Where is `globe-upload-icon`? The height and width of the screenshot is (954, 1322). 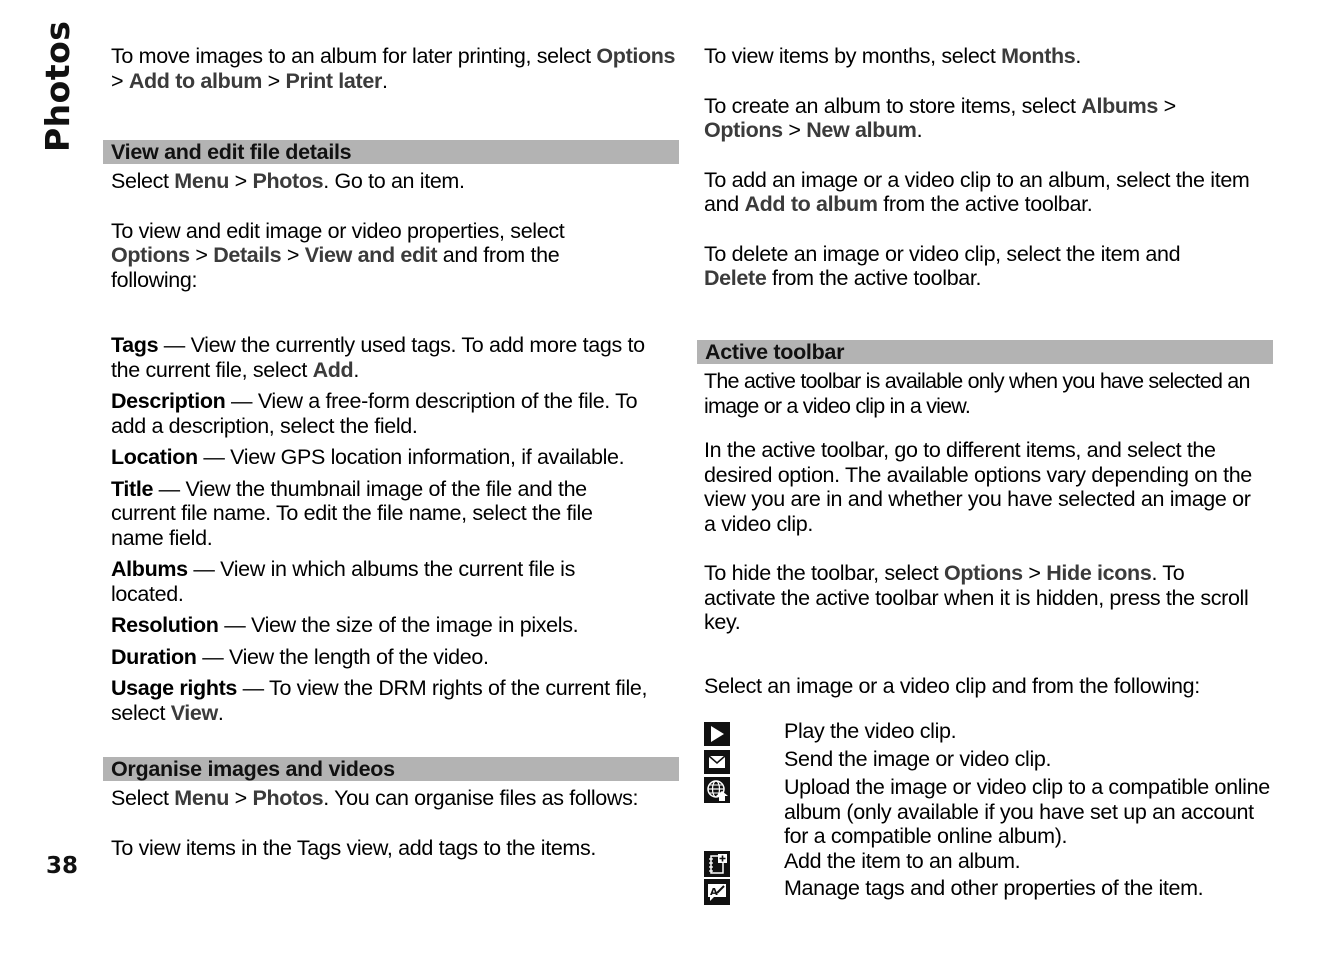
globe-upload-icon is located at coordinates (717, 790).